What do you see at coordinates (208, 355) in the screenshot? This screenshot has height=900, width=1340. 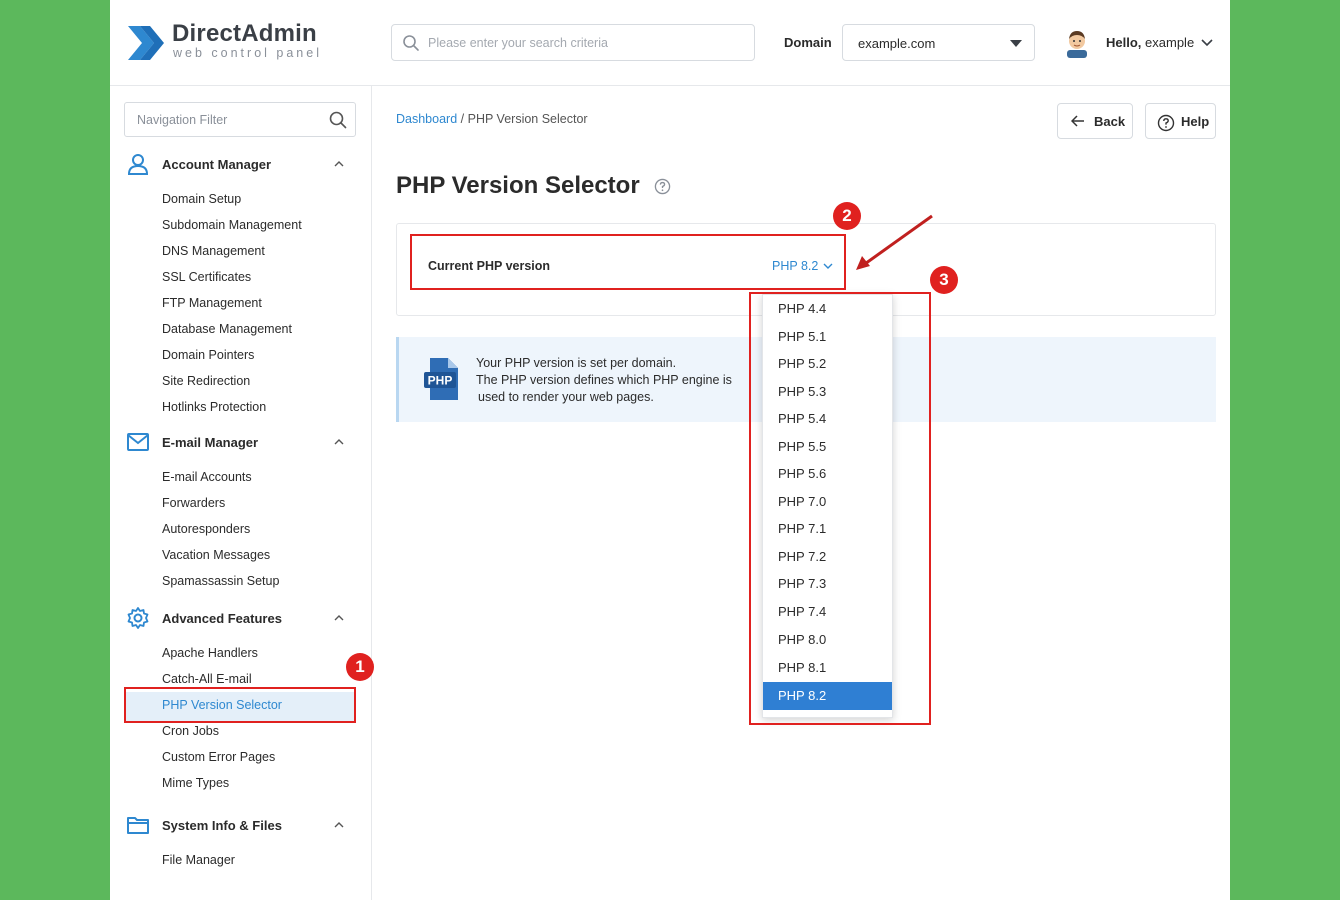 I see `sidebar-item-domain-pointers: Domain Pointers` at bounding box center [208, 355].